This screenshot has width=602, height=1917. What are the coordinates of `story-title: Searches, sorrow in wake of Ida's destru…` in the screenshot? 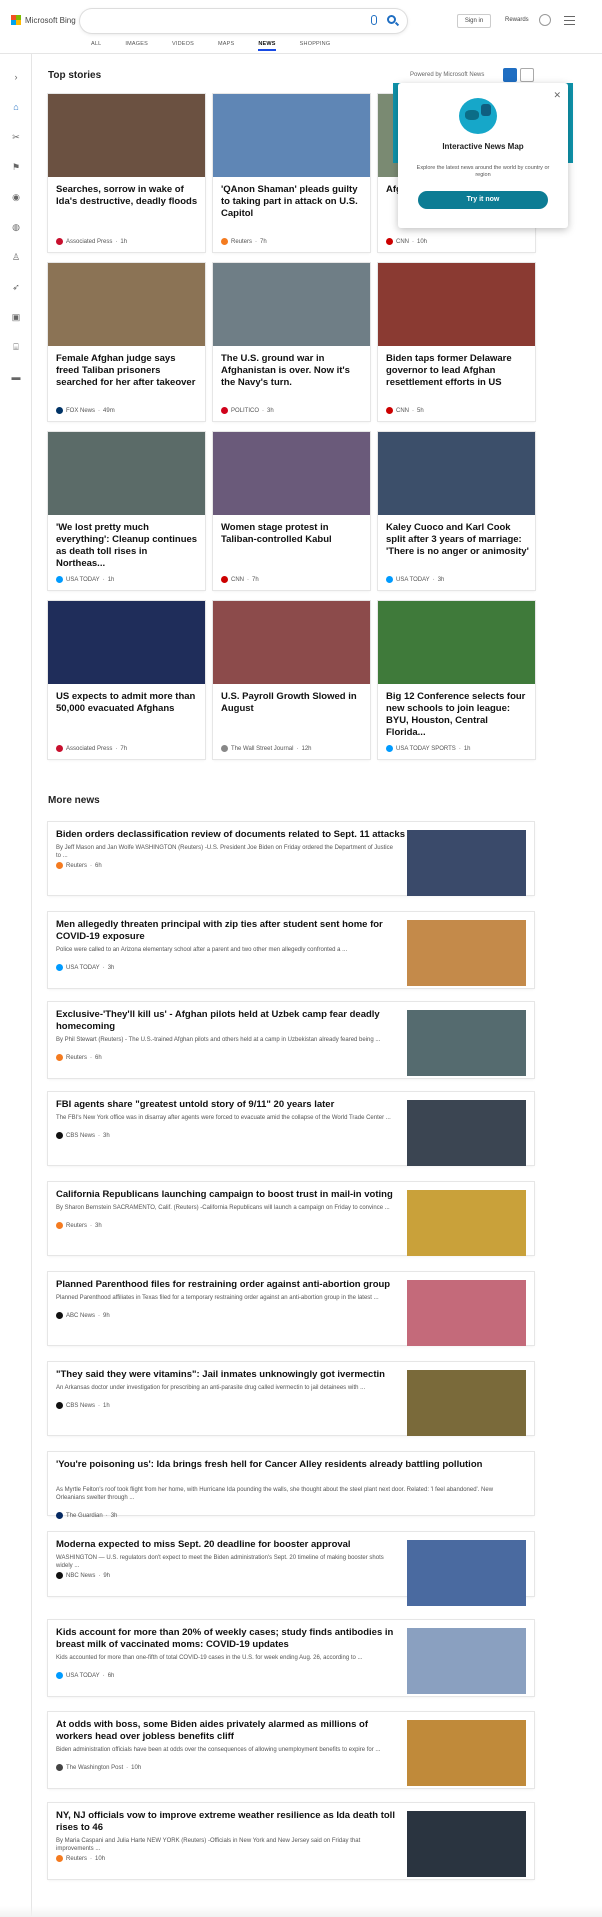 It's located at (127, 196).